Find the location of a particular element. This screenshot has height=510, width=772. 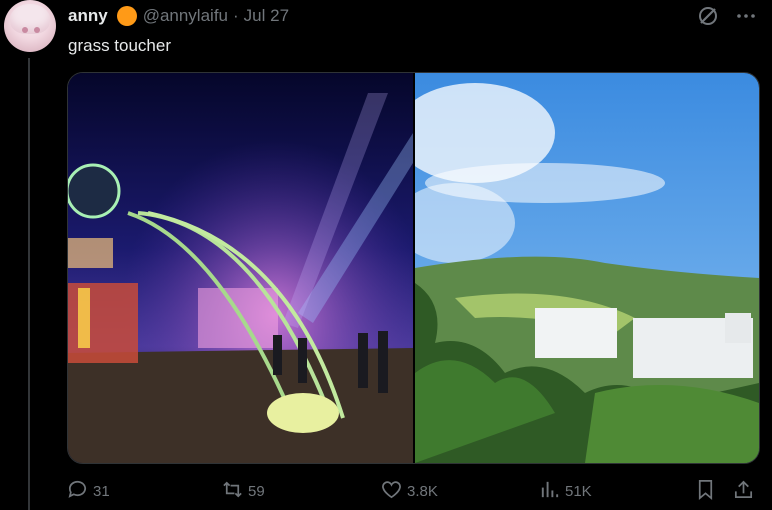

like-button: 3.8K is located at coordinates (409, 491).